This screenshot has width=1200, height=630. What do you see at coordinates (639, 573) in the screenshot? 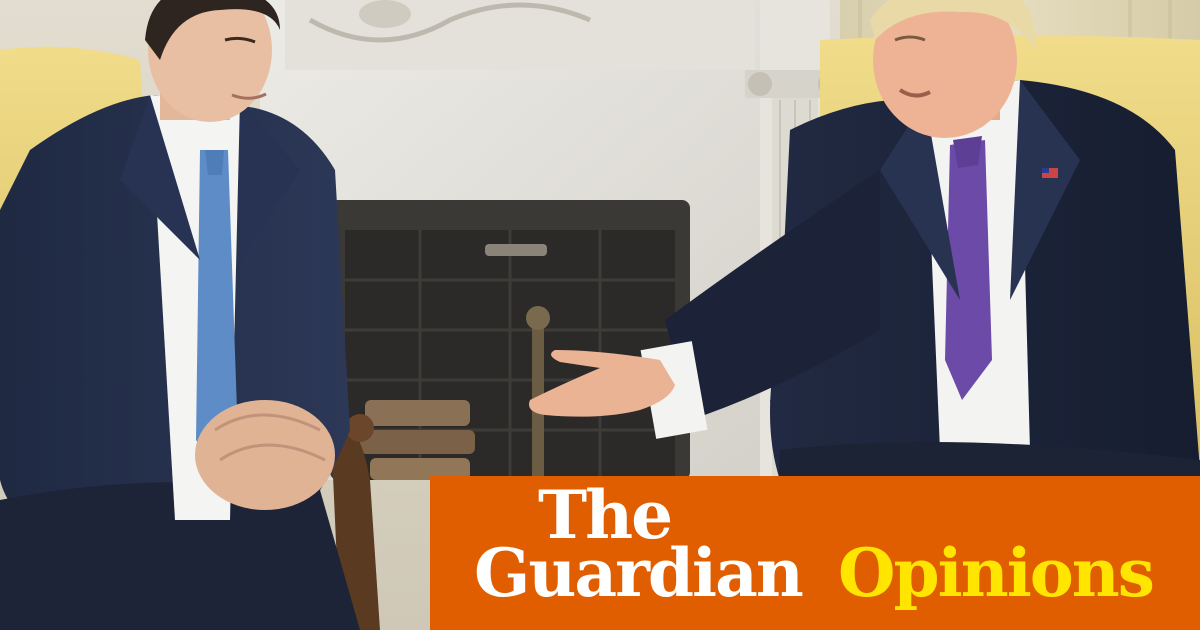
I see `brand-name-guardian: Guardian` at bounding box center [639, 573].